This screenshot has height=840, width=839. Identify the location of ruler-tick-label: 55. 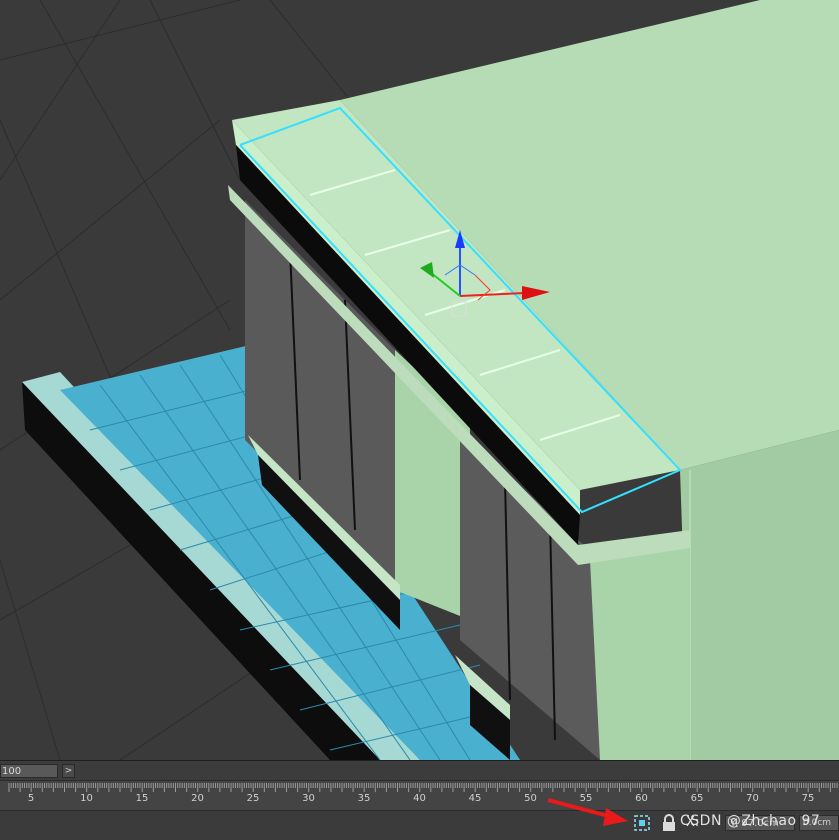
(586, 798).